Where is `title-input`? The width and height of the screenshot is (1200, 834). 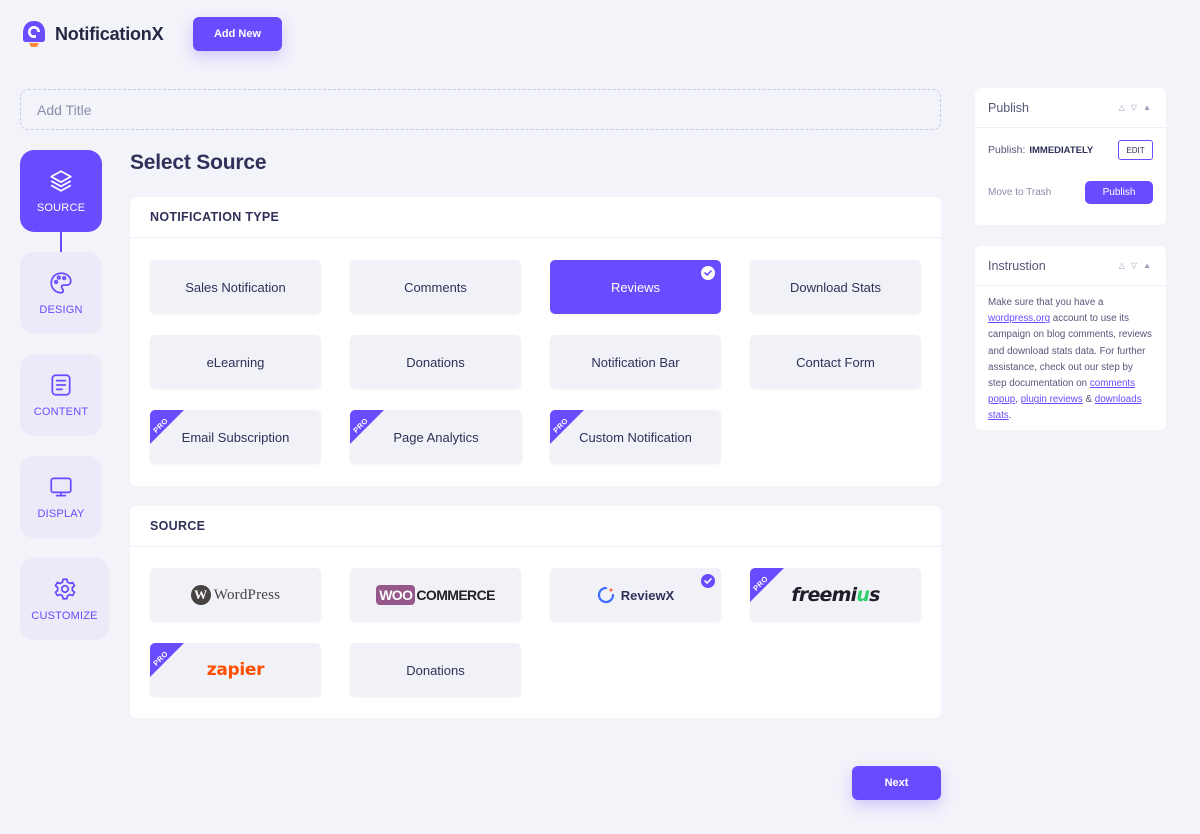 title-input is located at coordinates (480, 109).